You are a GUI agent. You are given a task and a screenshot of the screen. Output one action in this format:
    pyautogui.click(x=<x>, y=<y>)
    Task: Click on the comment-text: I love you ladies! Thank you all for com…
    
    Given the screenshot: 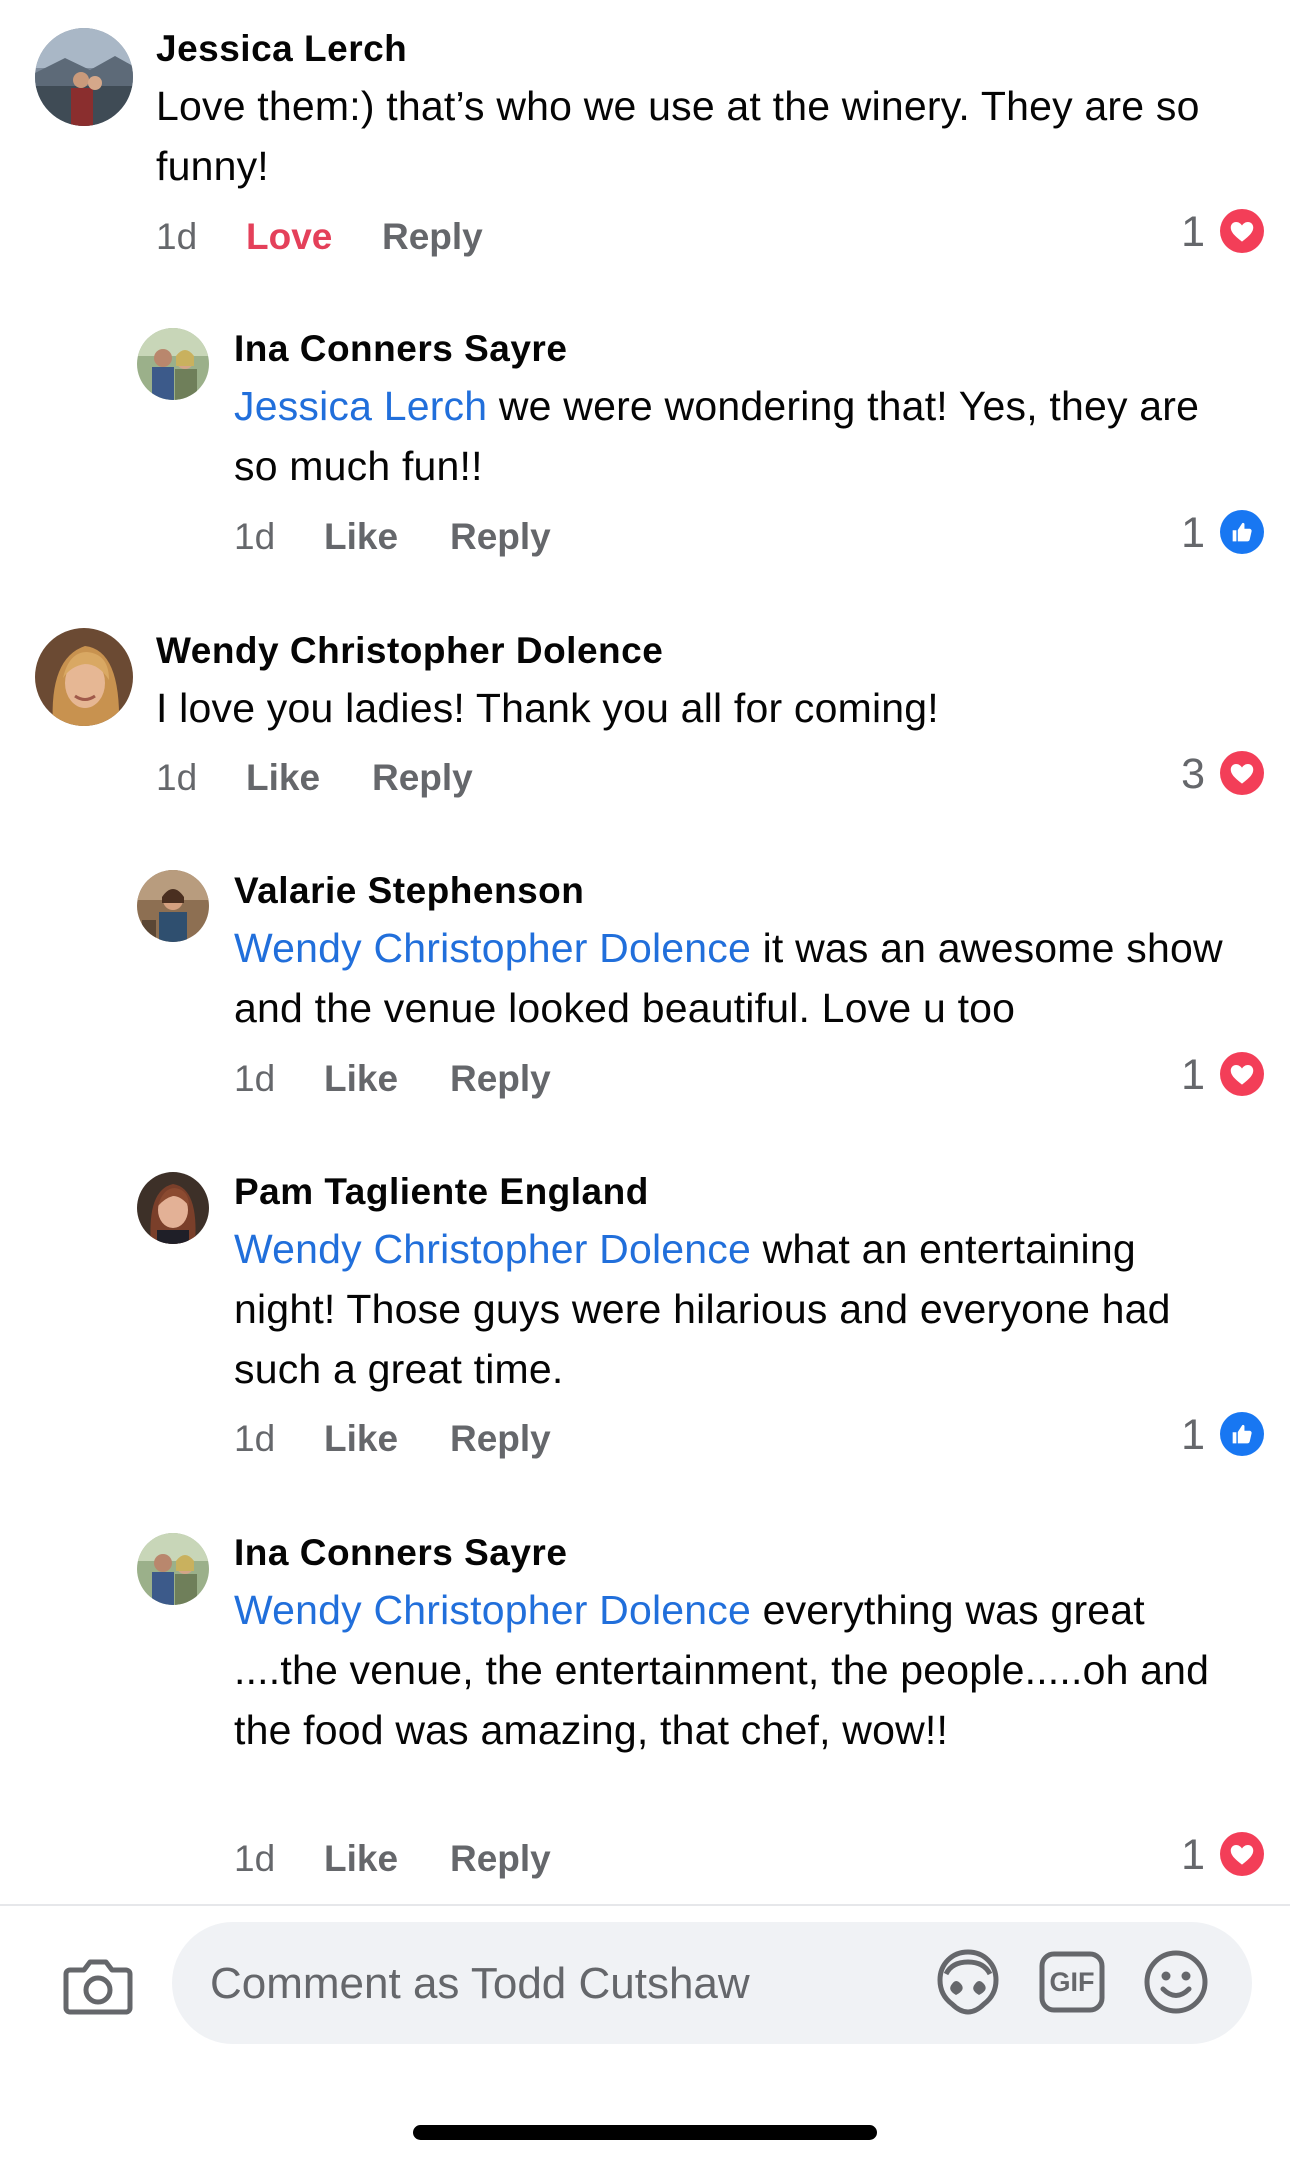 What is the action you would take?
    pyautogui.click(x=696, y=708)
    